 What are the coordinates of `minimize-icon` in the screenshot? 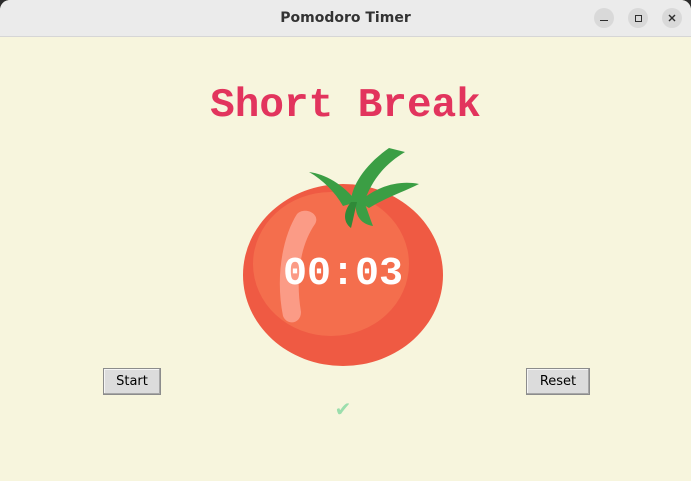 It's located at (604, 20).